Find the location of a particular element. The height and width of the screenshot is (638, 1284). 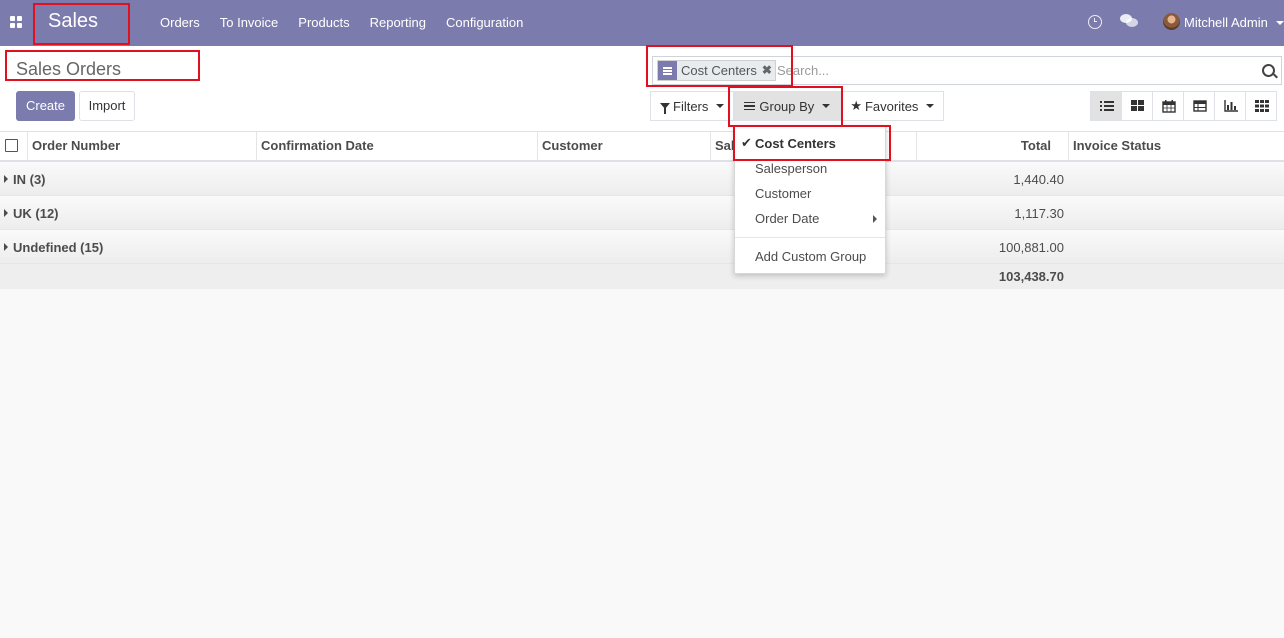

user-menu: Mitchell Admin is located at coordinates (1226, 22).